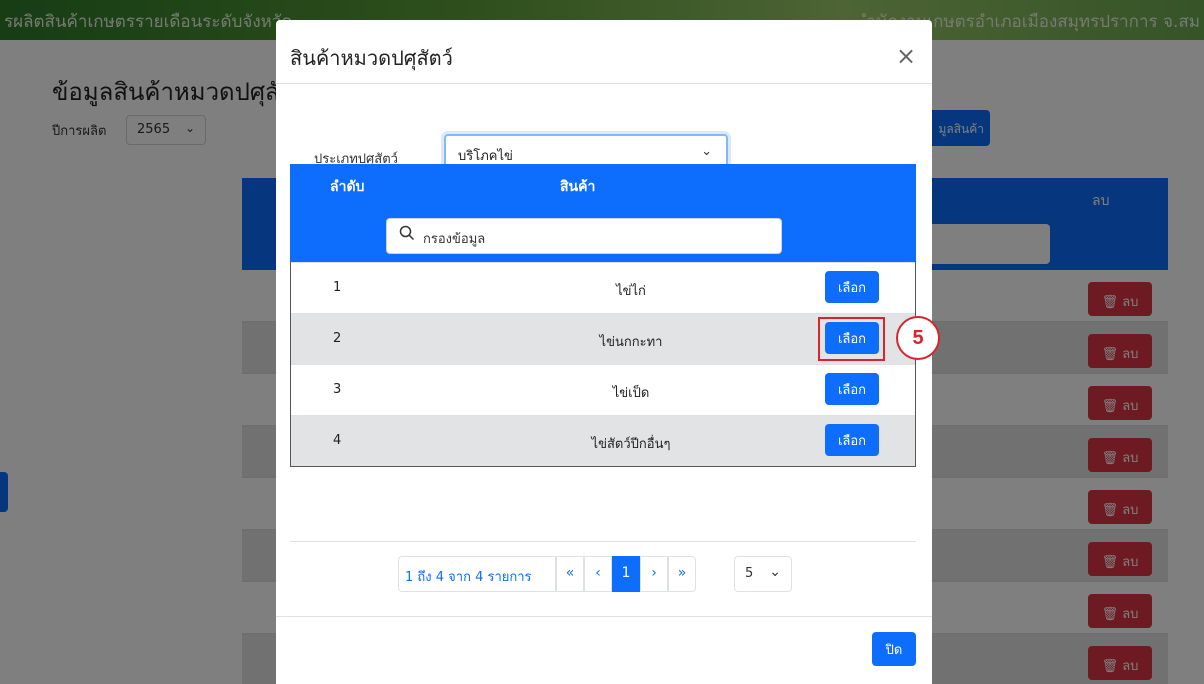  Describe the element at coordinates (337, 389) in the screenshot. I see `row-no: 3` at that location.